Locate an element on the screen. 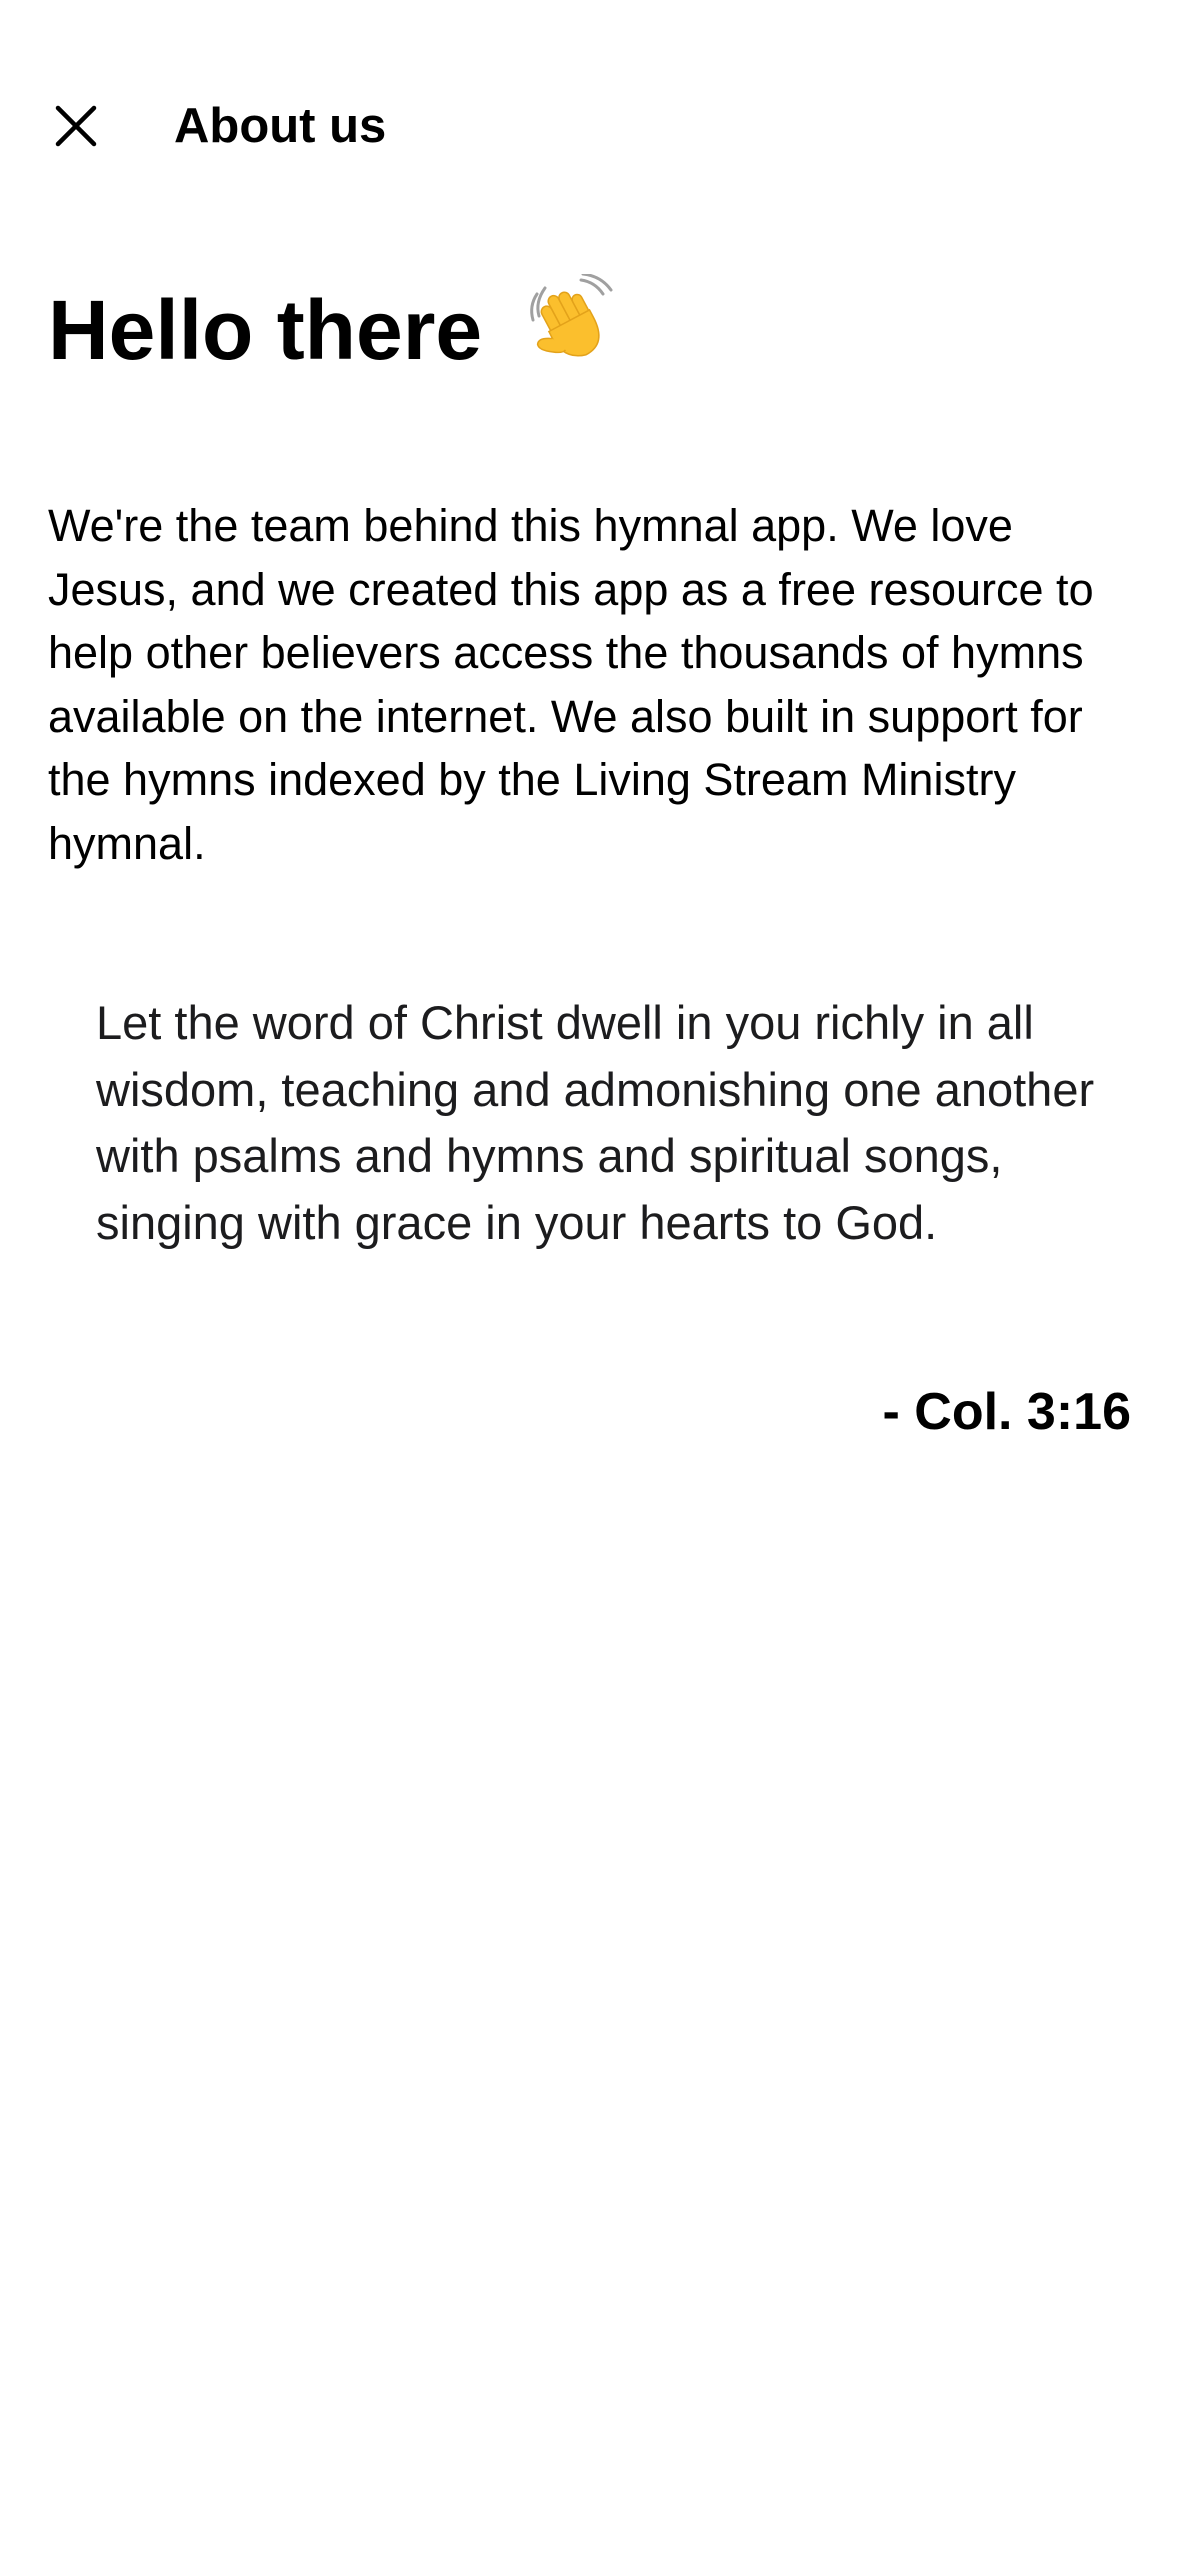 This screenshot has height=2556, width=1179. header-bar: About us is located at coordinates (589, 126).